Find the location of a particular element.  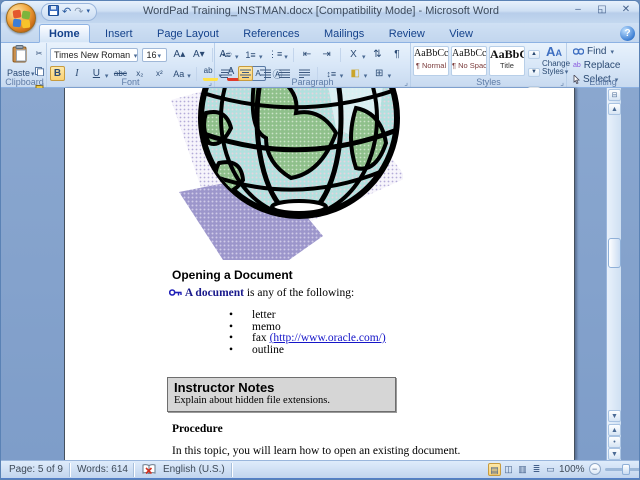

minimize-button: – is located at coordinates (578, 9).